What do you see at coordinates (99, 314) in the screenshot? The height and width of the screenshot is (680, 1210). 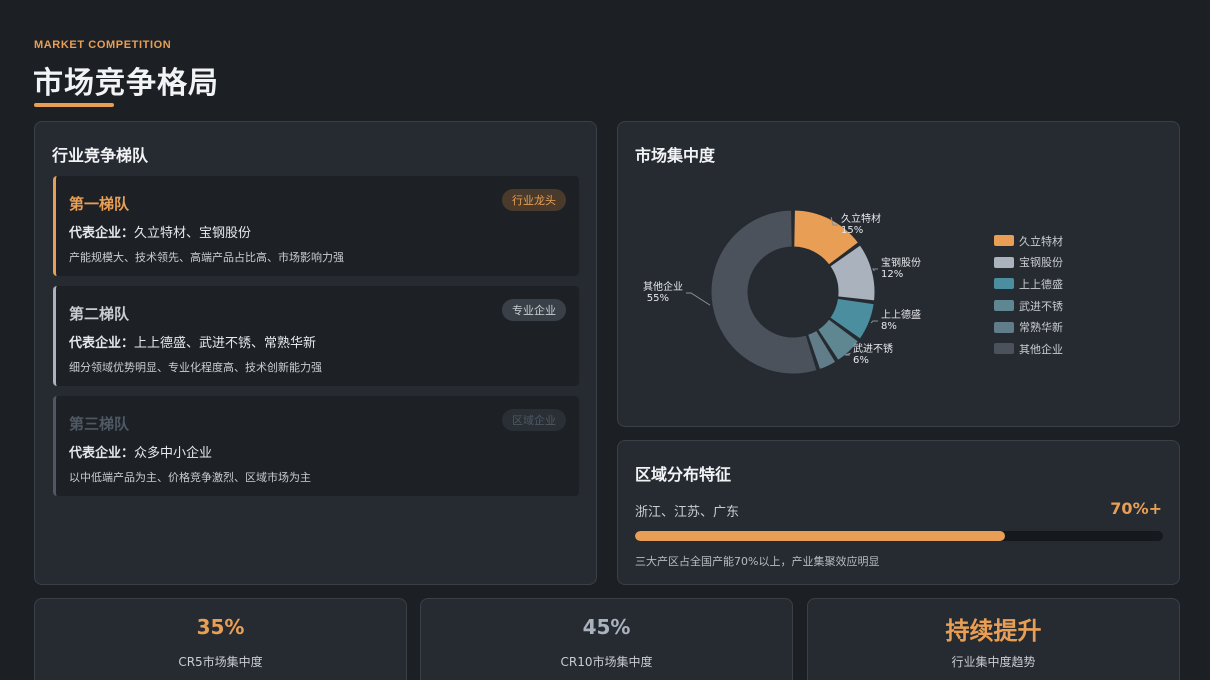 I see `tier-name: 第二梯队` at bounding box center [99, 314].